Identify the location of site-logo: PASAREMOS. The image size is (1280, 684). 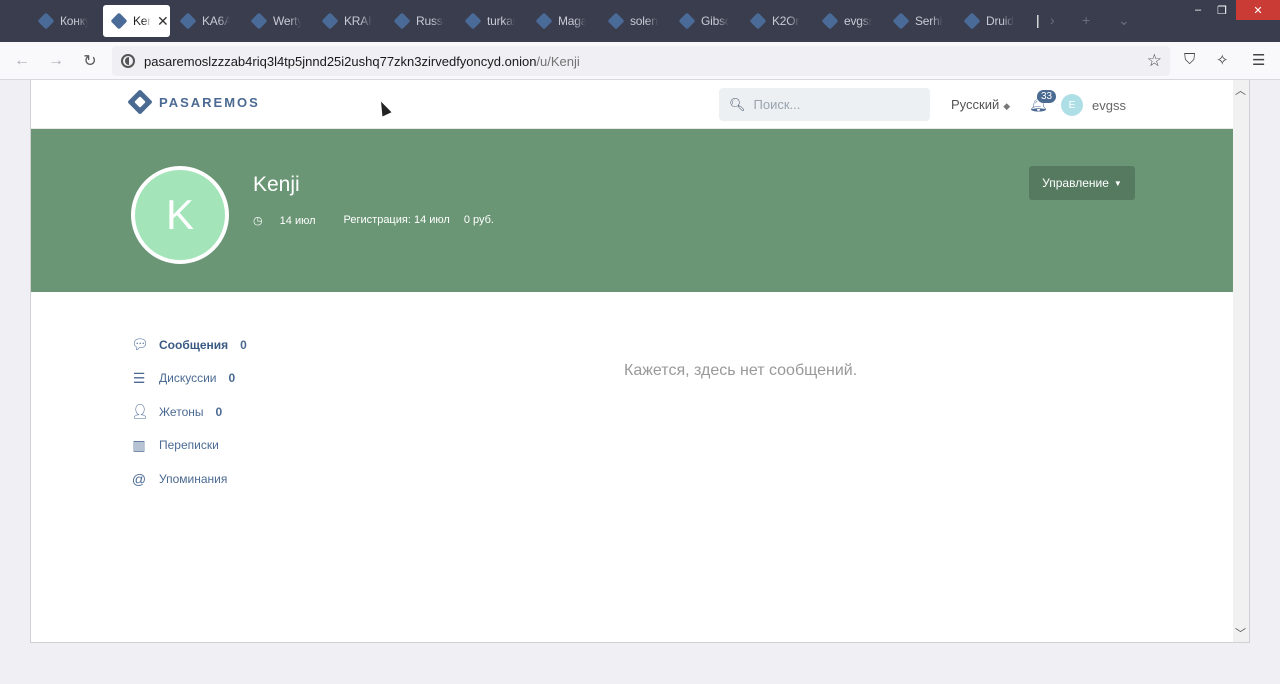
(193, 102).